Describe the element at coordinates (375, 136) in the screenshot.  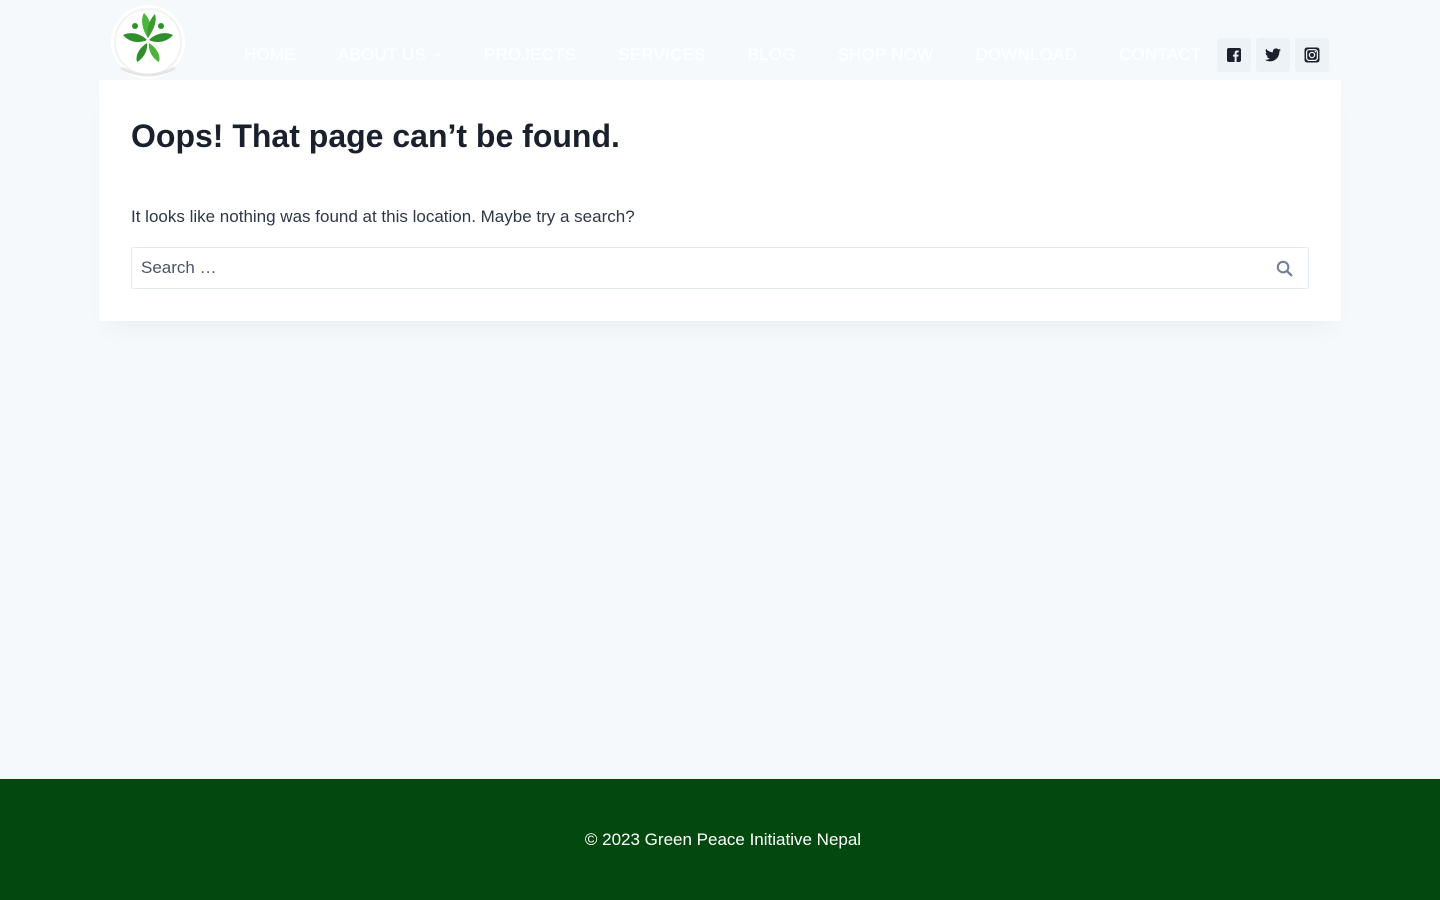
I see `page-title: Oops! That page can’t be found.` at that location.